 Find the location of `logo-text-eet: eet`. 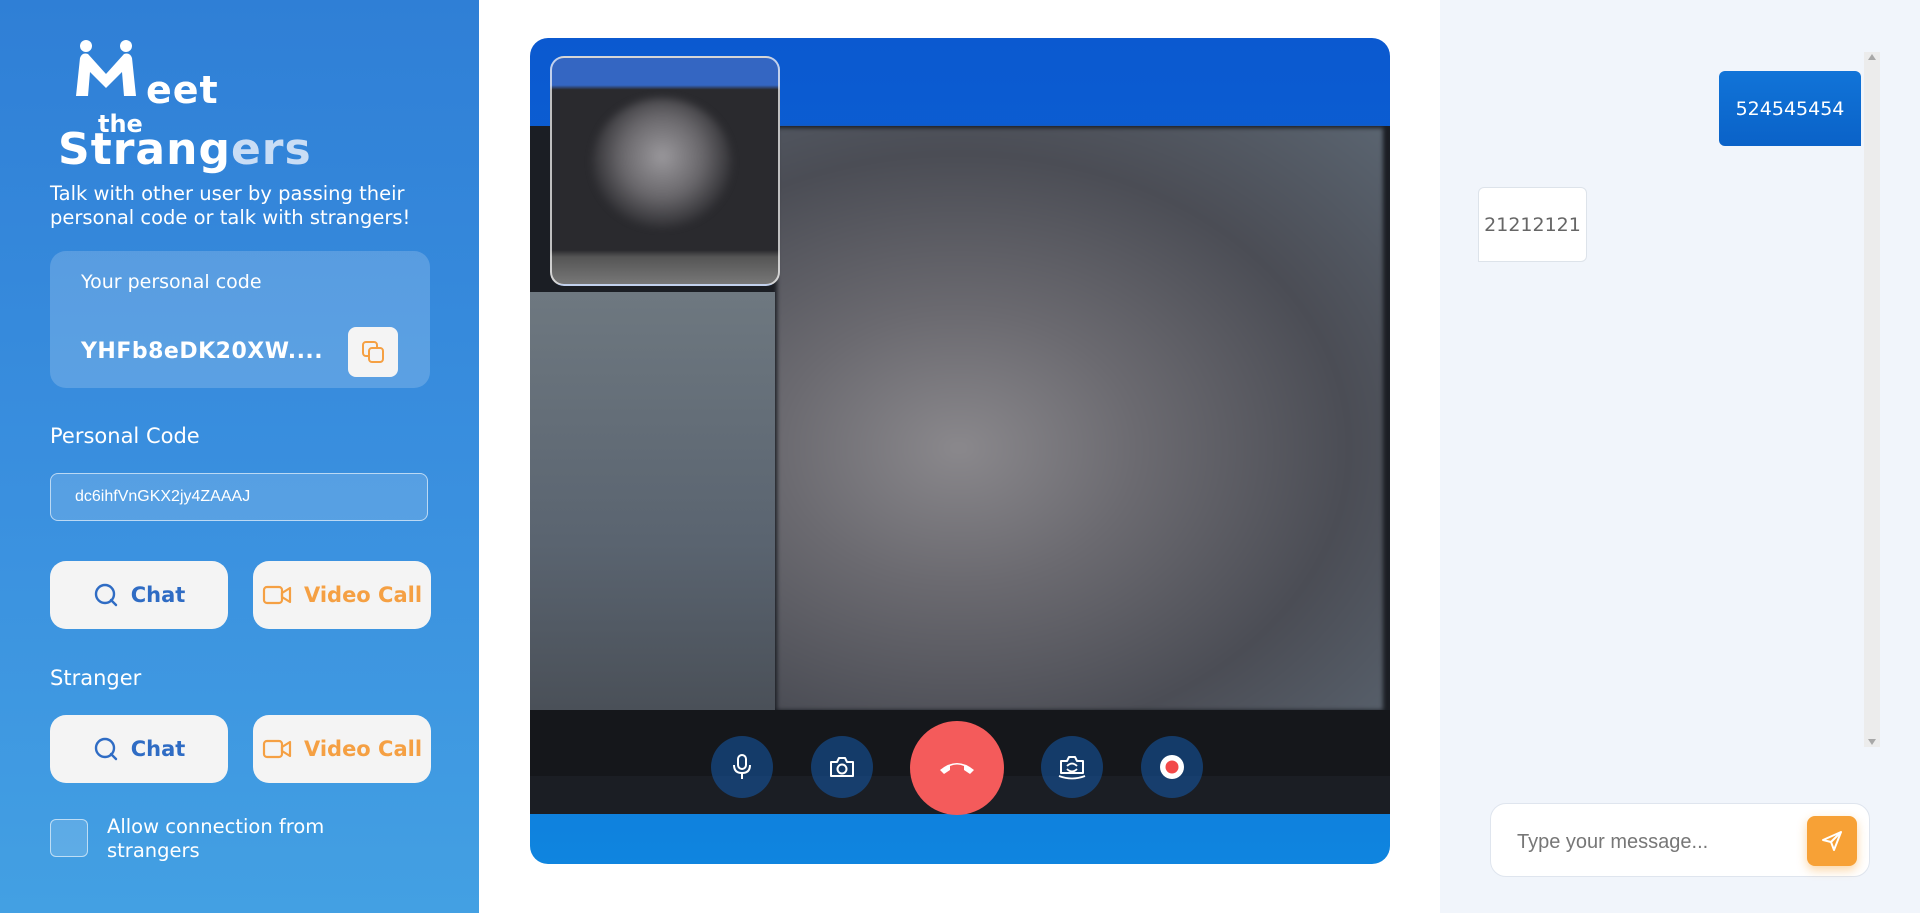

logo-text-eet: eet is located at coordinates (182, 90).